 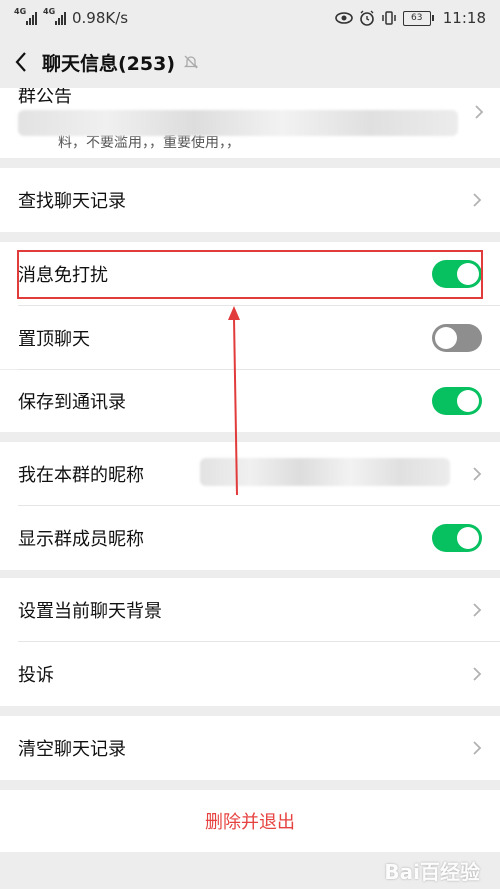 What do you see at coordinates (234, 401) in the screenshot?
I see `annotation-arrow` at bounding box center [234, 401].